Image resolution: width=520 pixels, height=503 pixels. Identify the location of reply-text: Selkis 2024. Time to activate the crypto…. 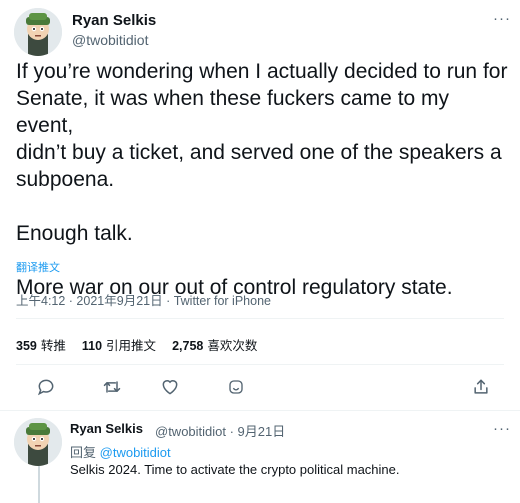
(235, 469).